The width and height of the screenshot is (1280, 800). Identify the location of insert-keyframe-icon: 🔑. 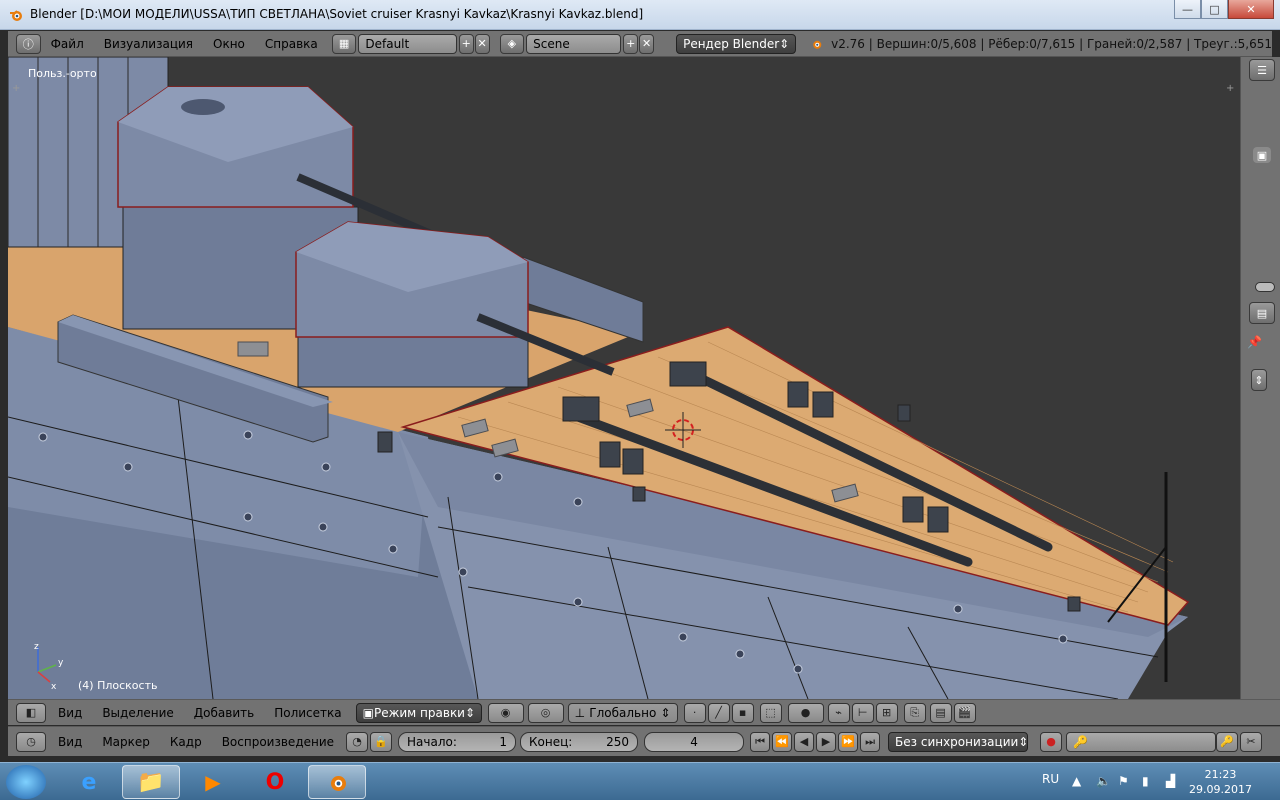
(1227, 741).